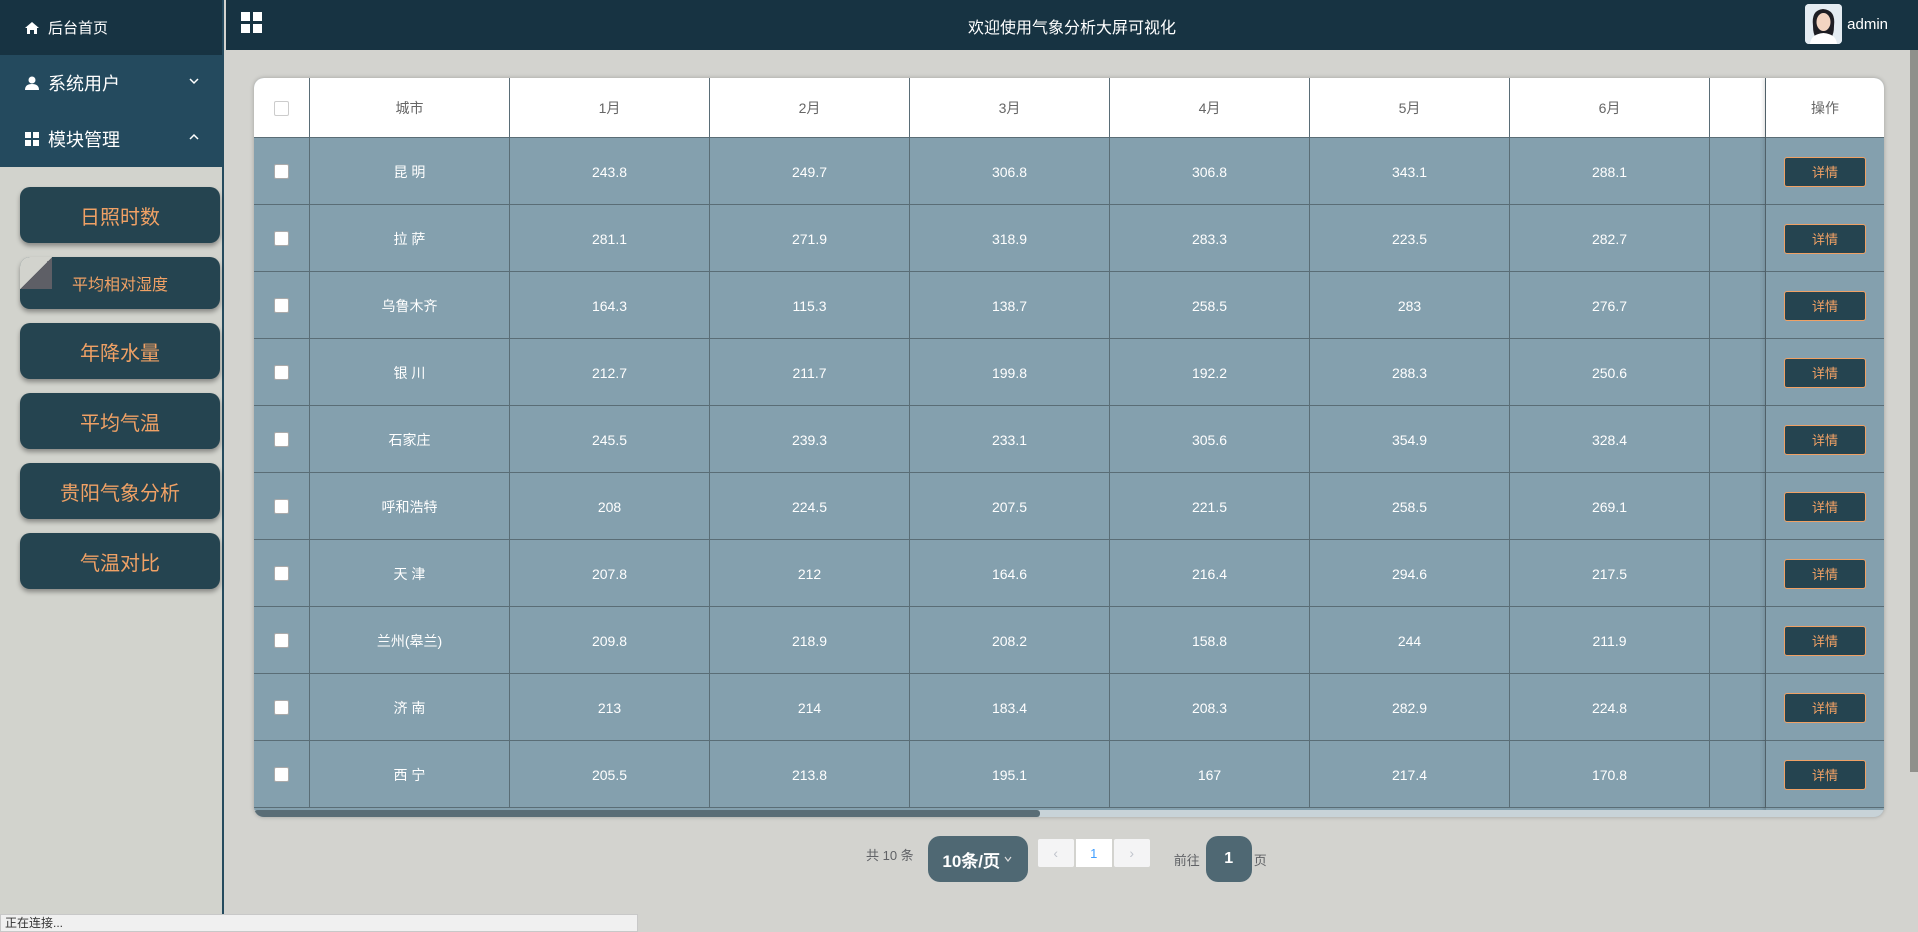 This screenshot has width=1918, height=932. What do you see at coordinates (1823, 24) in the screenshot?
I see `avatar` at bounding box center [1823, 24].